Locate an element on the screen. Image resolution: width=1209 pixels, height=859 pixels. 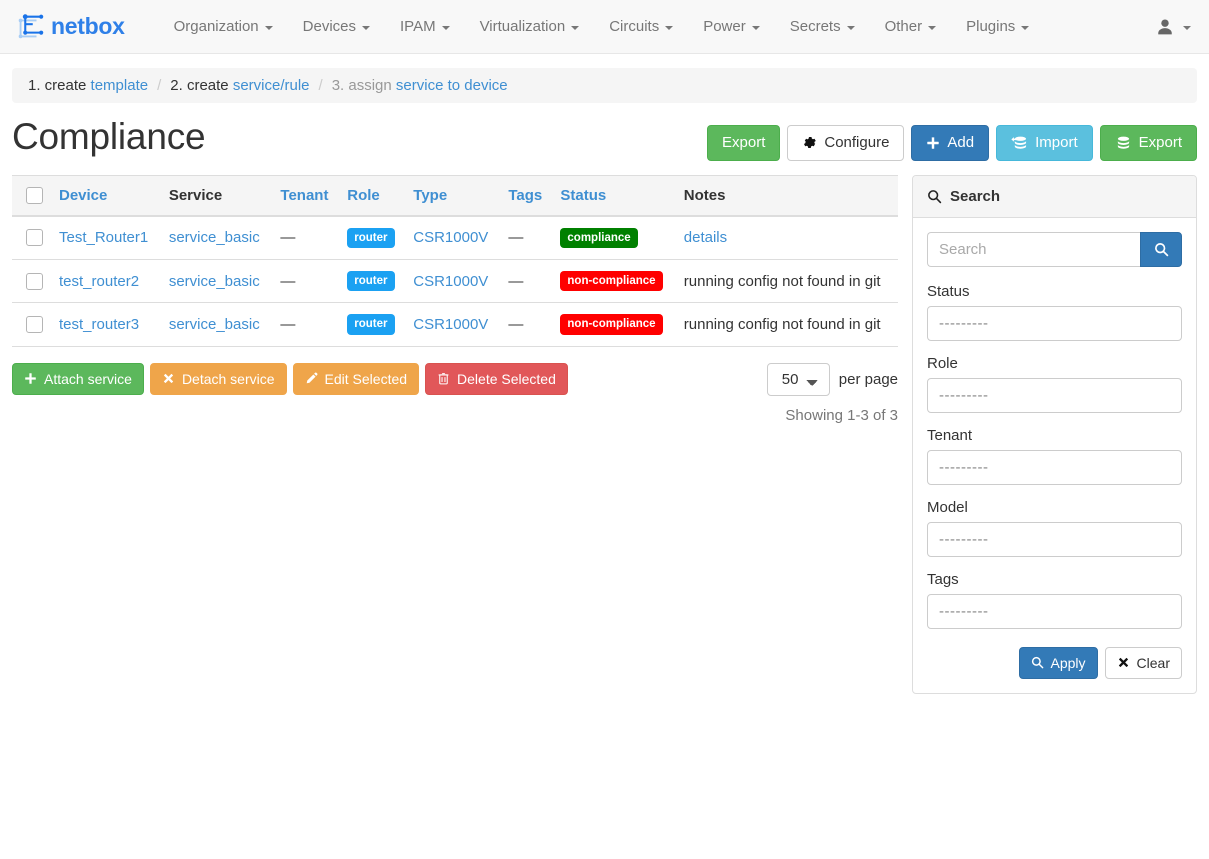
breadcrumb-step-1-link: template is located at coordinates (120, 85).